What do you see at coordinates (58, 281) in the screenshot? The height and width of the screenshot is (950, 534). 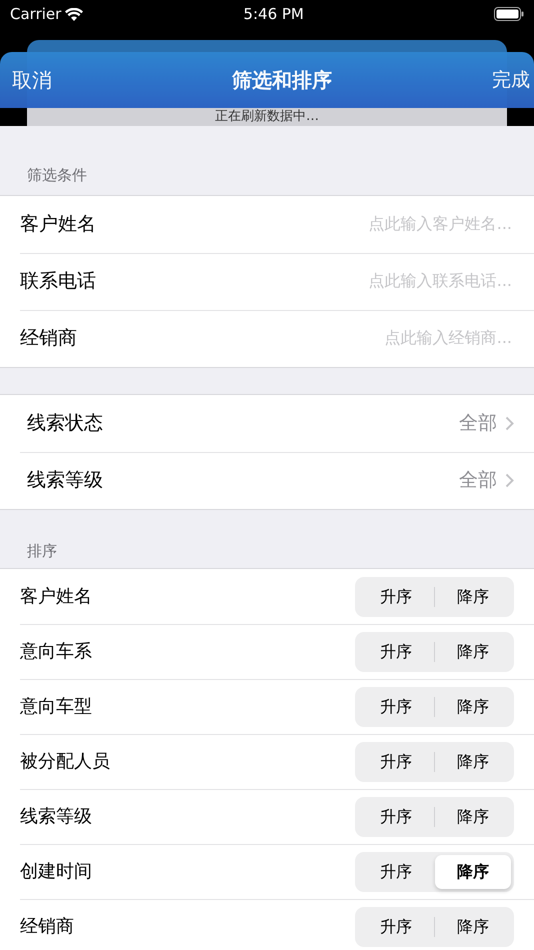 I see `field-label: 联系电话` at bounding box center [58, 281].